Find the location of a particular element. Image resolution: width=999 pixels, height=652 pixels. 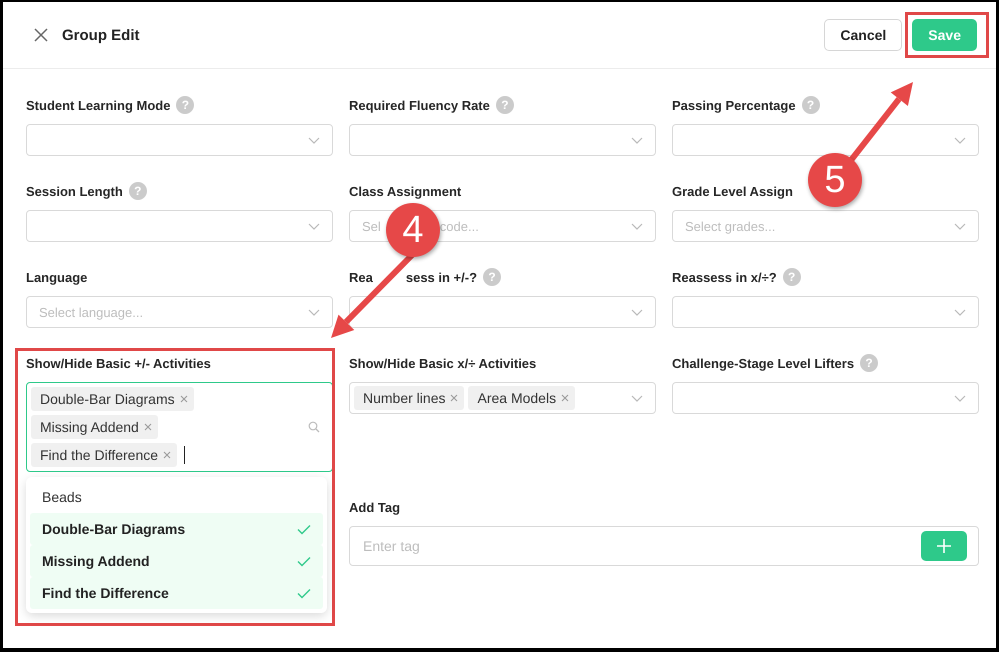

step-badge: 4 is located at coordinates (413, 230).